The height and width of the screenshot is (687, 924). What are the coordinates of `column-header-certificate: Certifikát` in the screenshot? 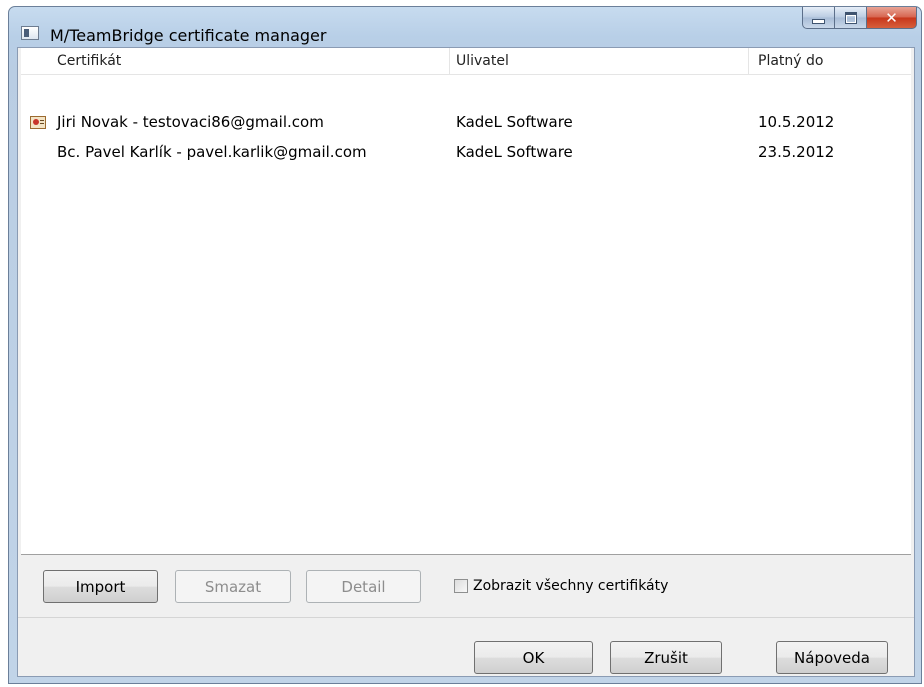 It's located at (249, 61).